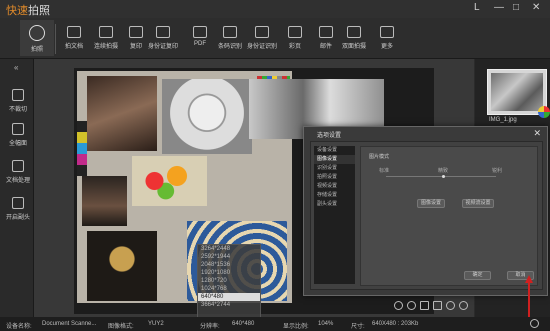 The height and width of the screenshot is (331, 550). I want to click on size-label: 尺寸:, so click(358, 327).